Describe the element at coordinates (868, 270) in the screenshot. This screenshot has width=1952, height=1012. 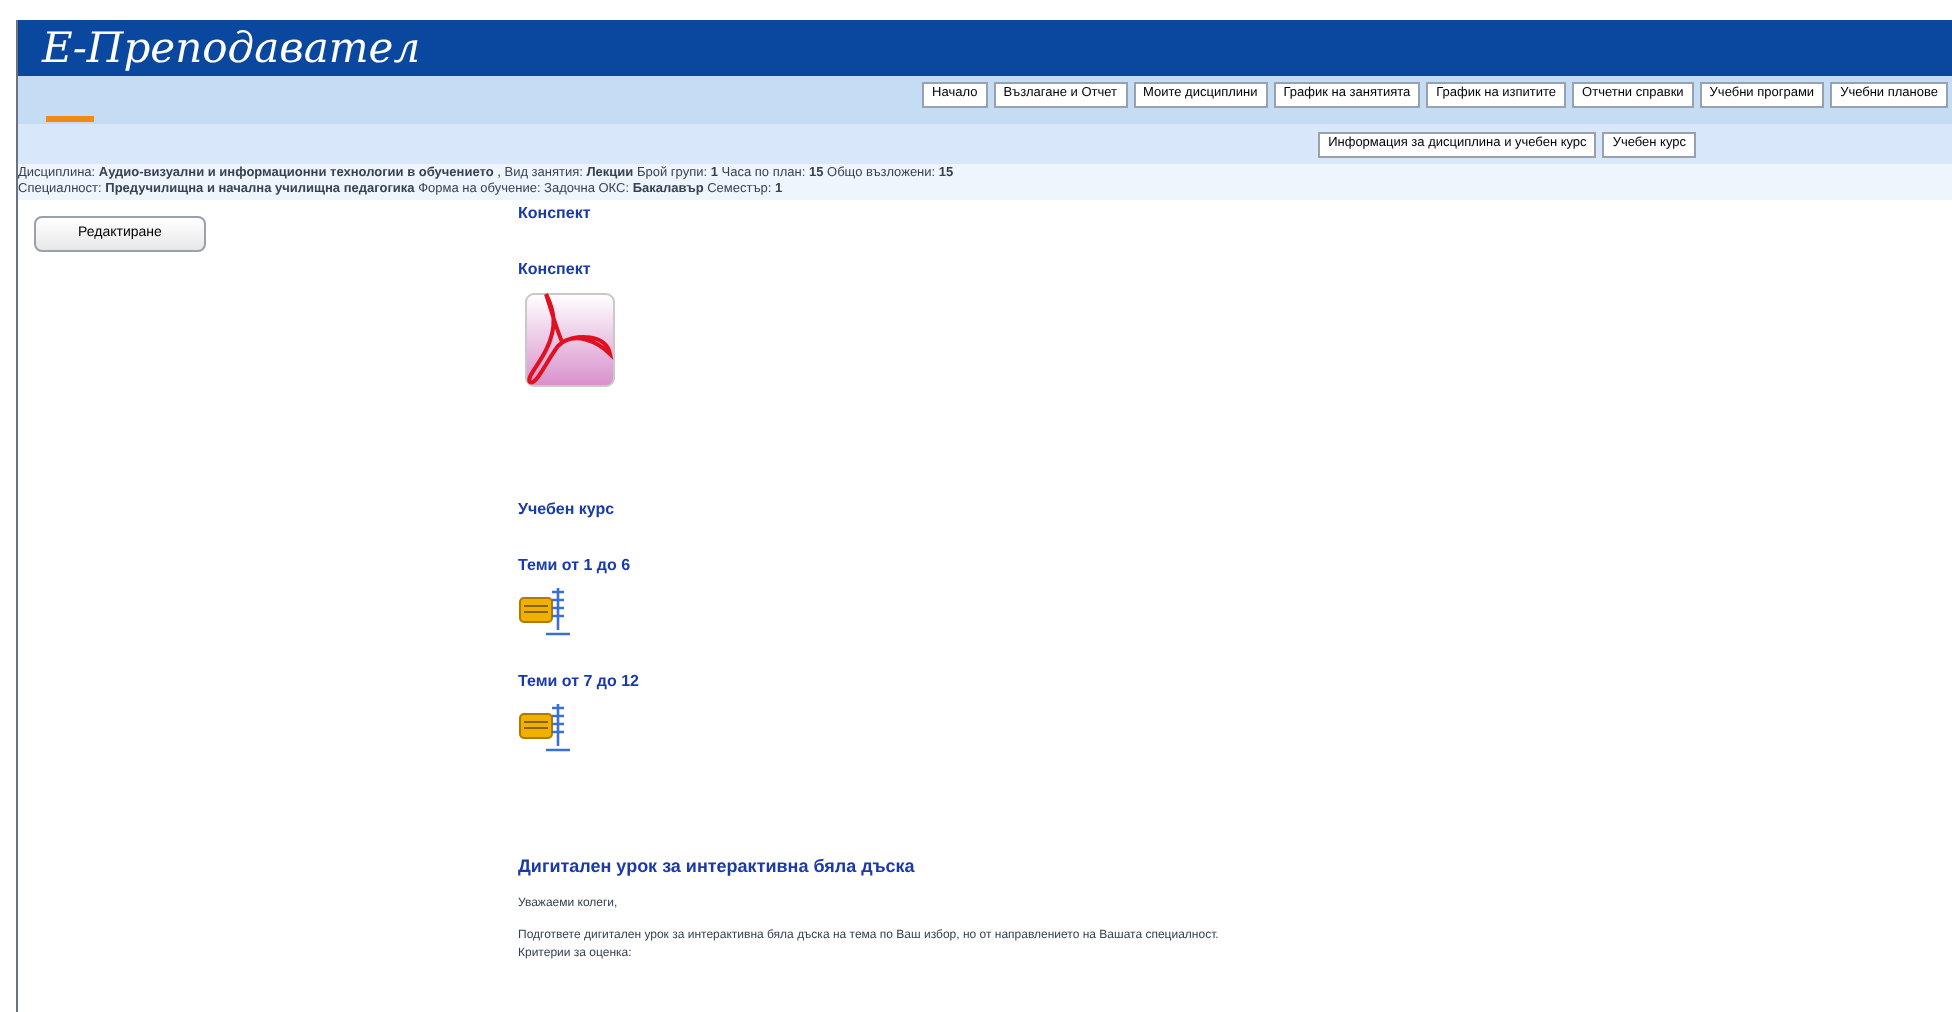
I see `resource-link: Конспект` at that location.